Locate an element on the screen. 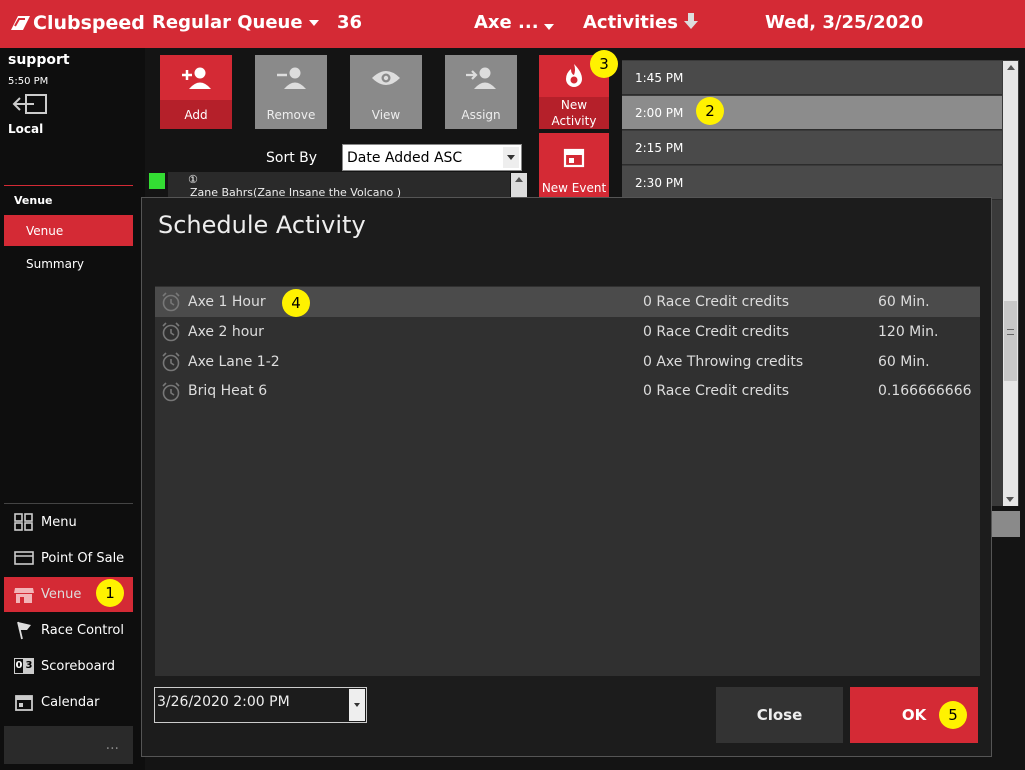 This screenshot has height=770, width=1025. activity-row-selected: Axe 1 Hour 0 Race Credit credits 60 Min. is located at coordinates (567, 302).